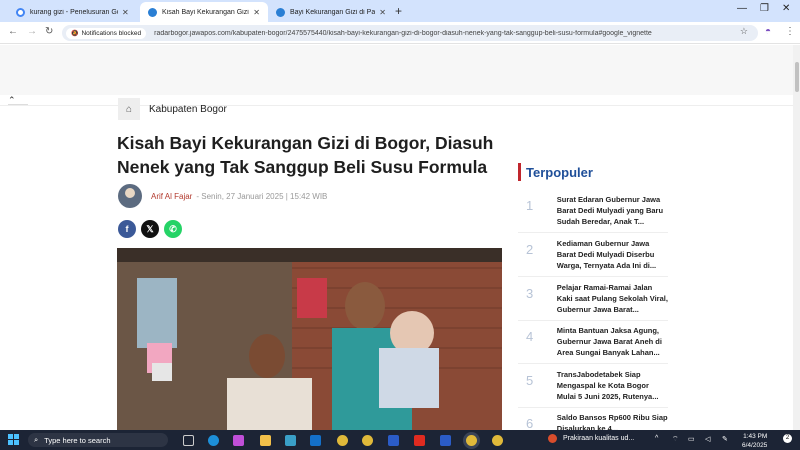 This screenshot has width=800, height=450. I want to click on collapse-ad-button: ⌃, so click(18, 100).